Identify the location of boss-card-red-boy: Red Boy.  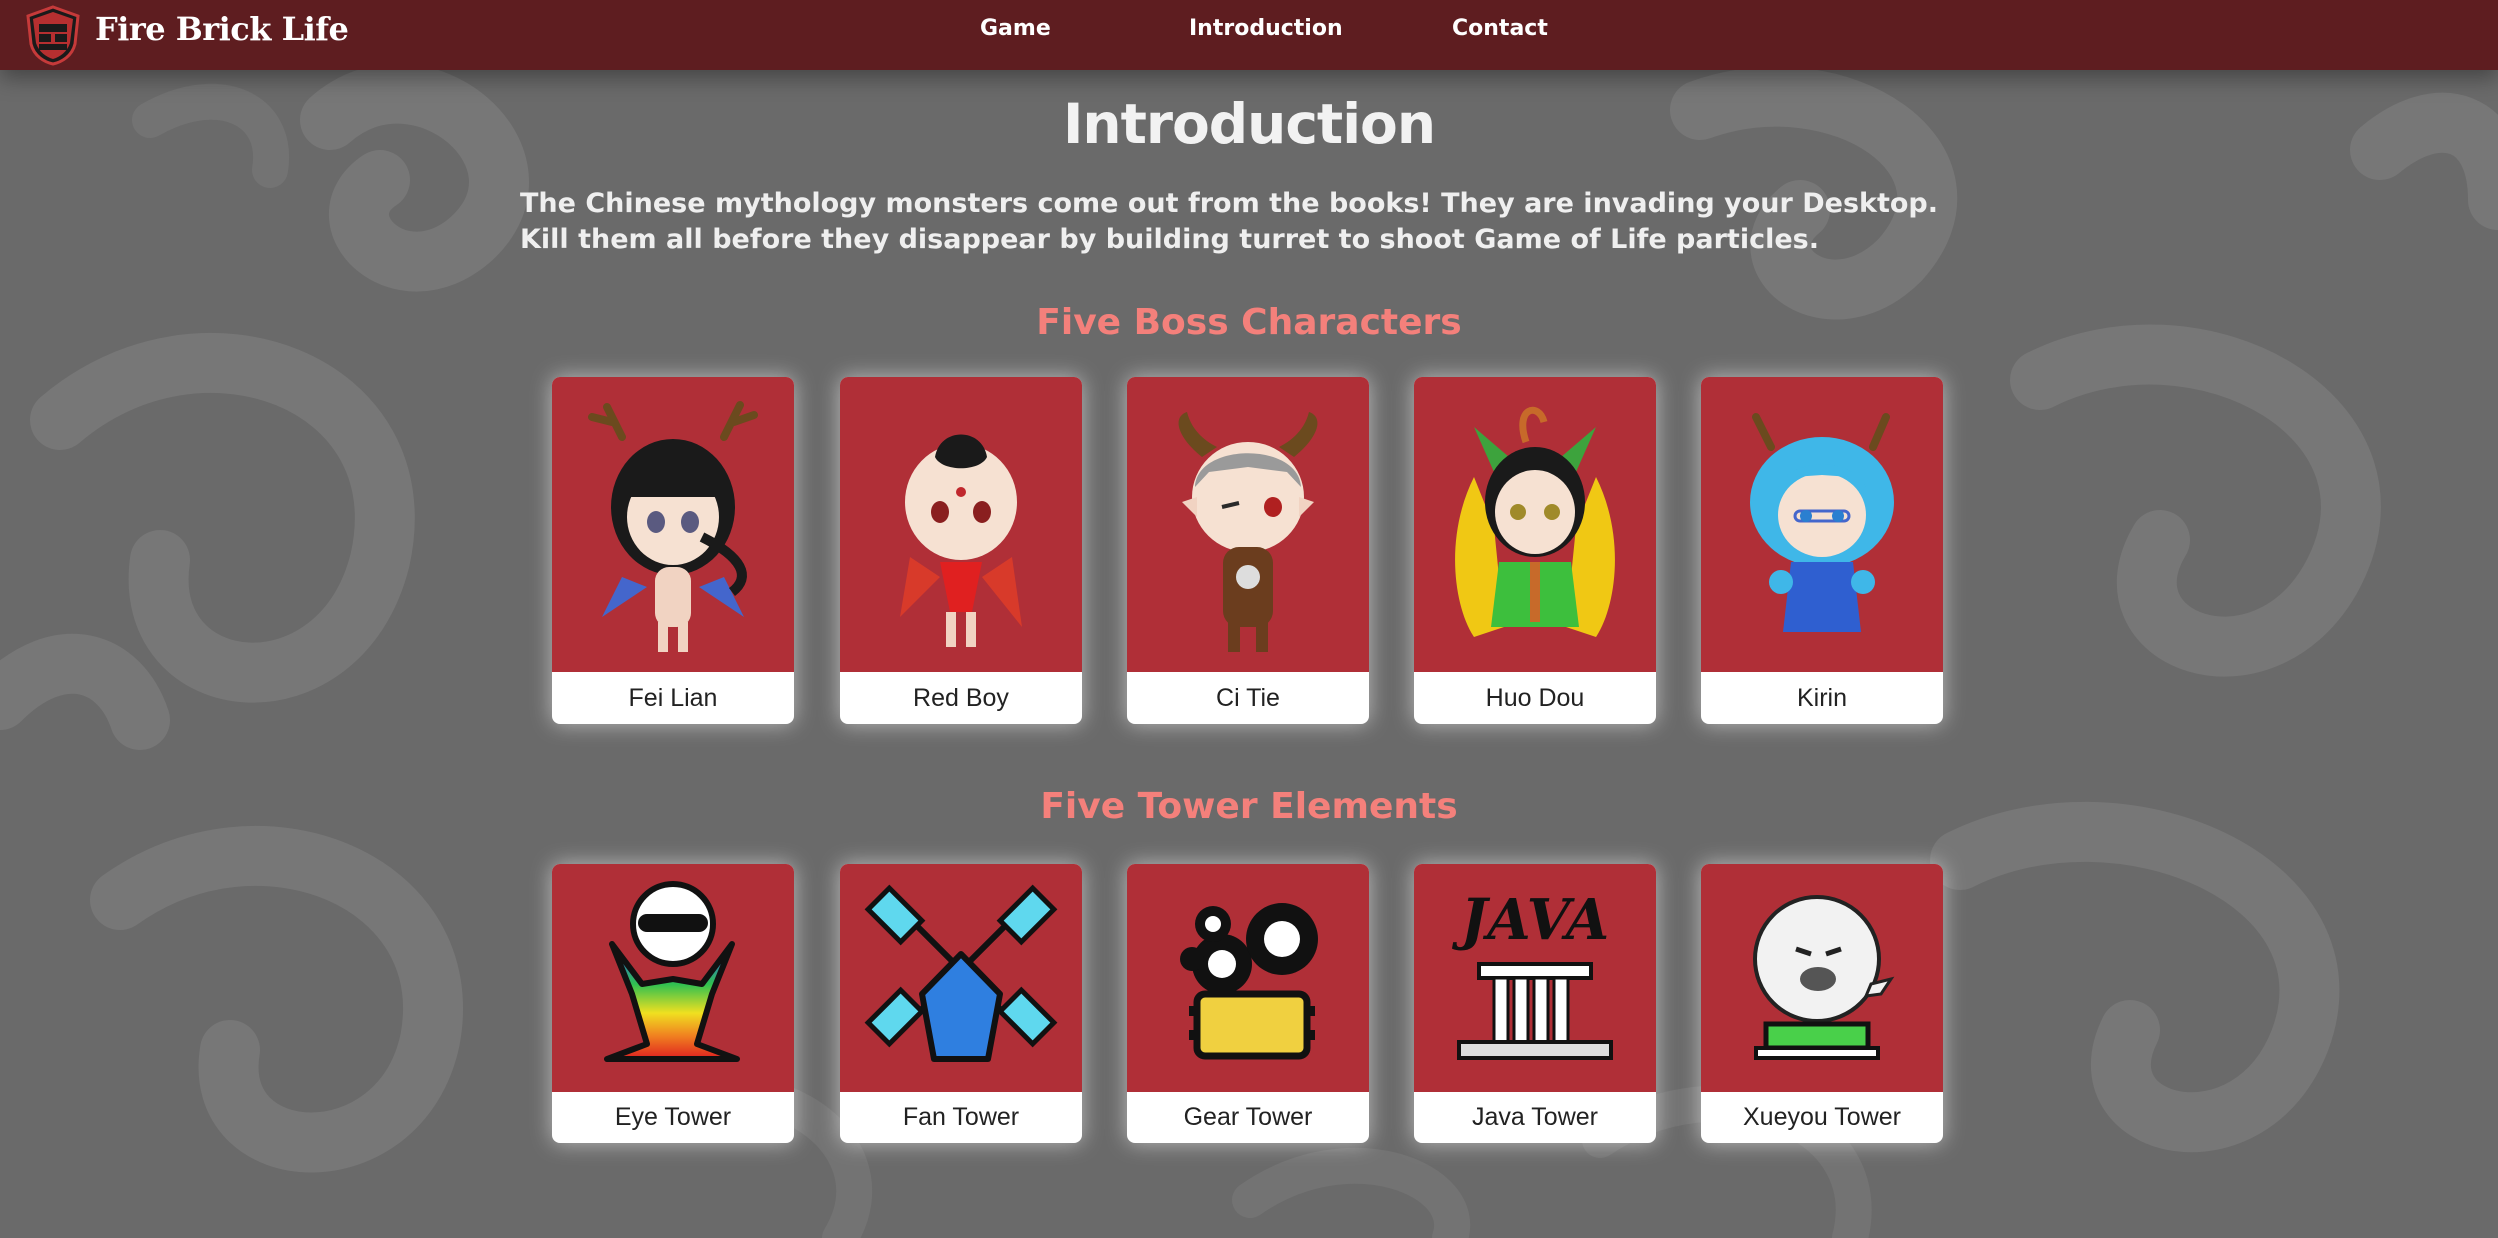
(961, 550).